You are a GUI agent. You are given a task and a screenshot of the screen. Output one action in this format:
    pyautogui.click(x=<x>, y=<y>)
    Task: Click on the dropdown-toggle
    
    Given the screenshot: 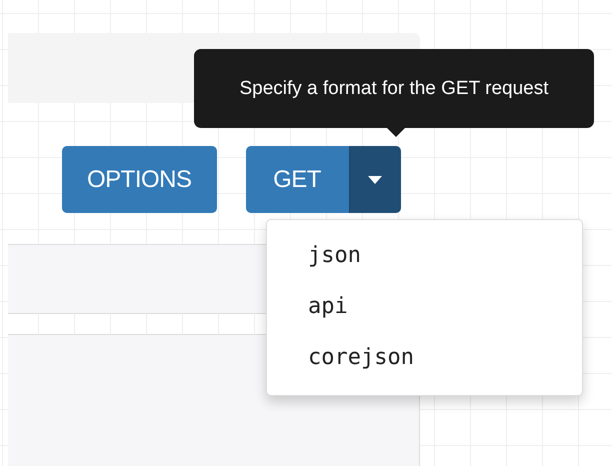 What is the action you would take?
    pyautogui.click(x=374, y=179)
    